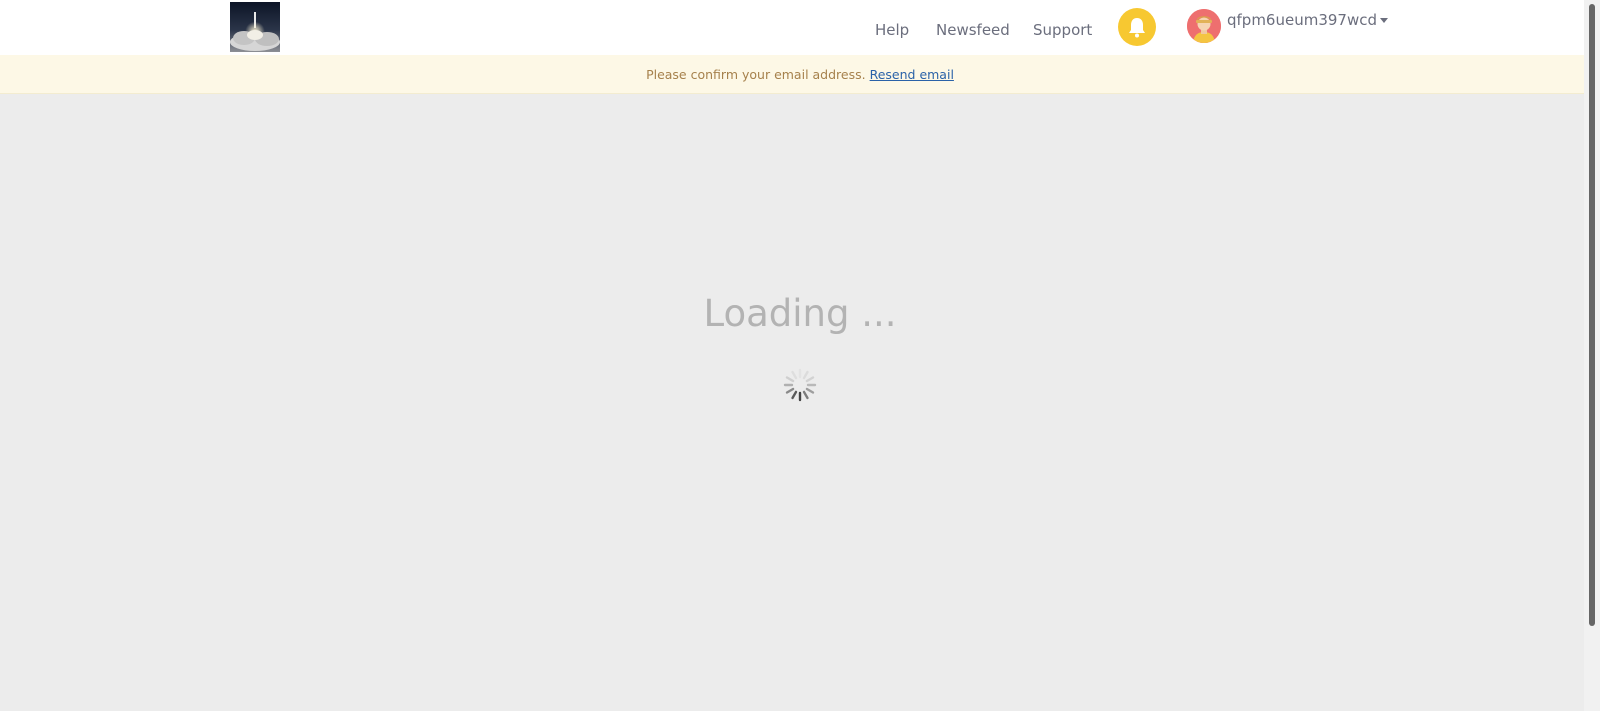 This screenshot has height=711, width=1600. I want to click on rocket-launch-logo, so click(255, 27).